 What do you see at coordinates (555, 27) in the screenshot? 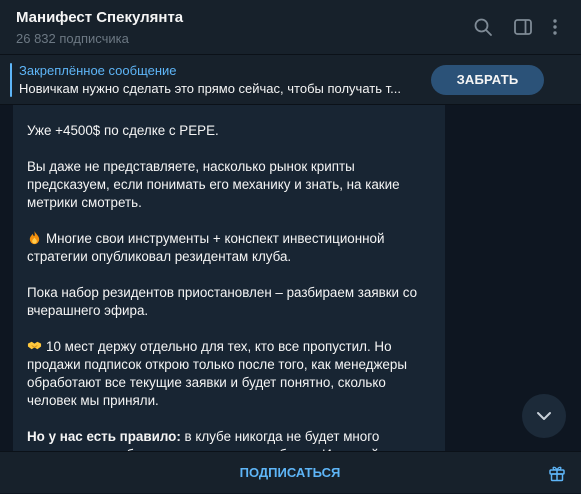
I see `more-vertical-icon` at bounding box center [555, 27].